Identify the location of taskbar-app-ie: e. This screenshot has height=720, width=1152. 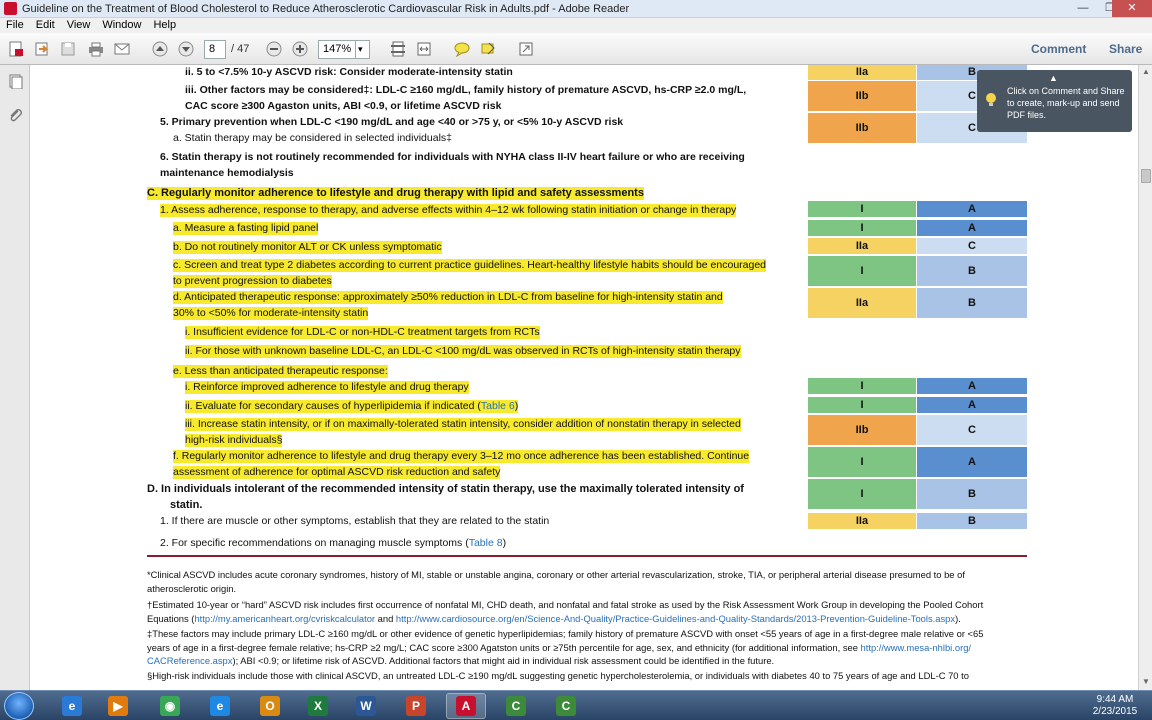
(72, 706).